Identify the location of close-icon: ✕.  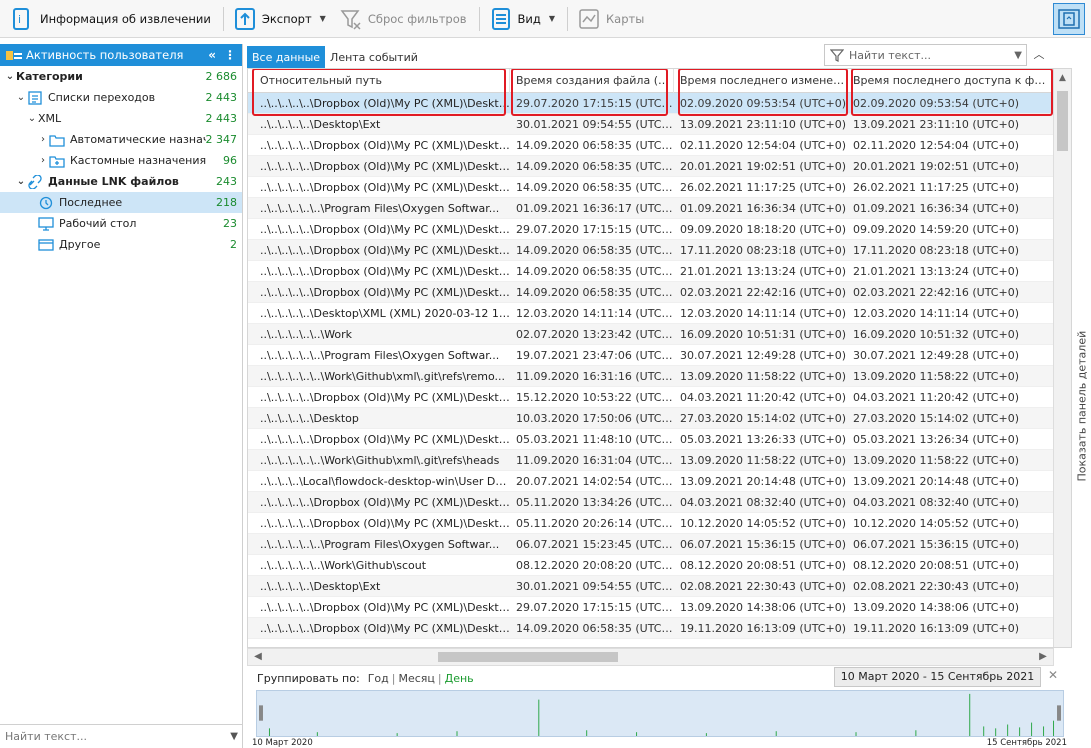
(1053, 677).